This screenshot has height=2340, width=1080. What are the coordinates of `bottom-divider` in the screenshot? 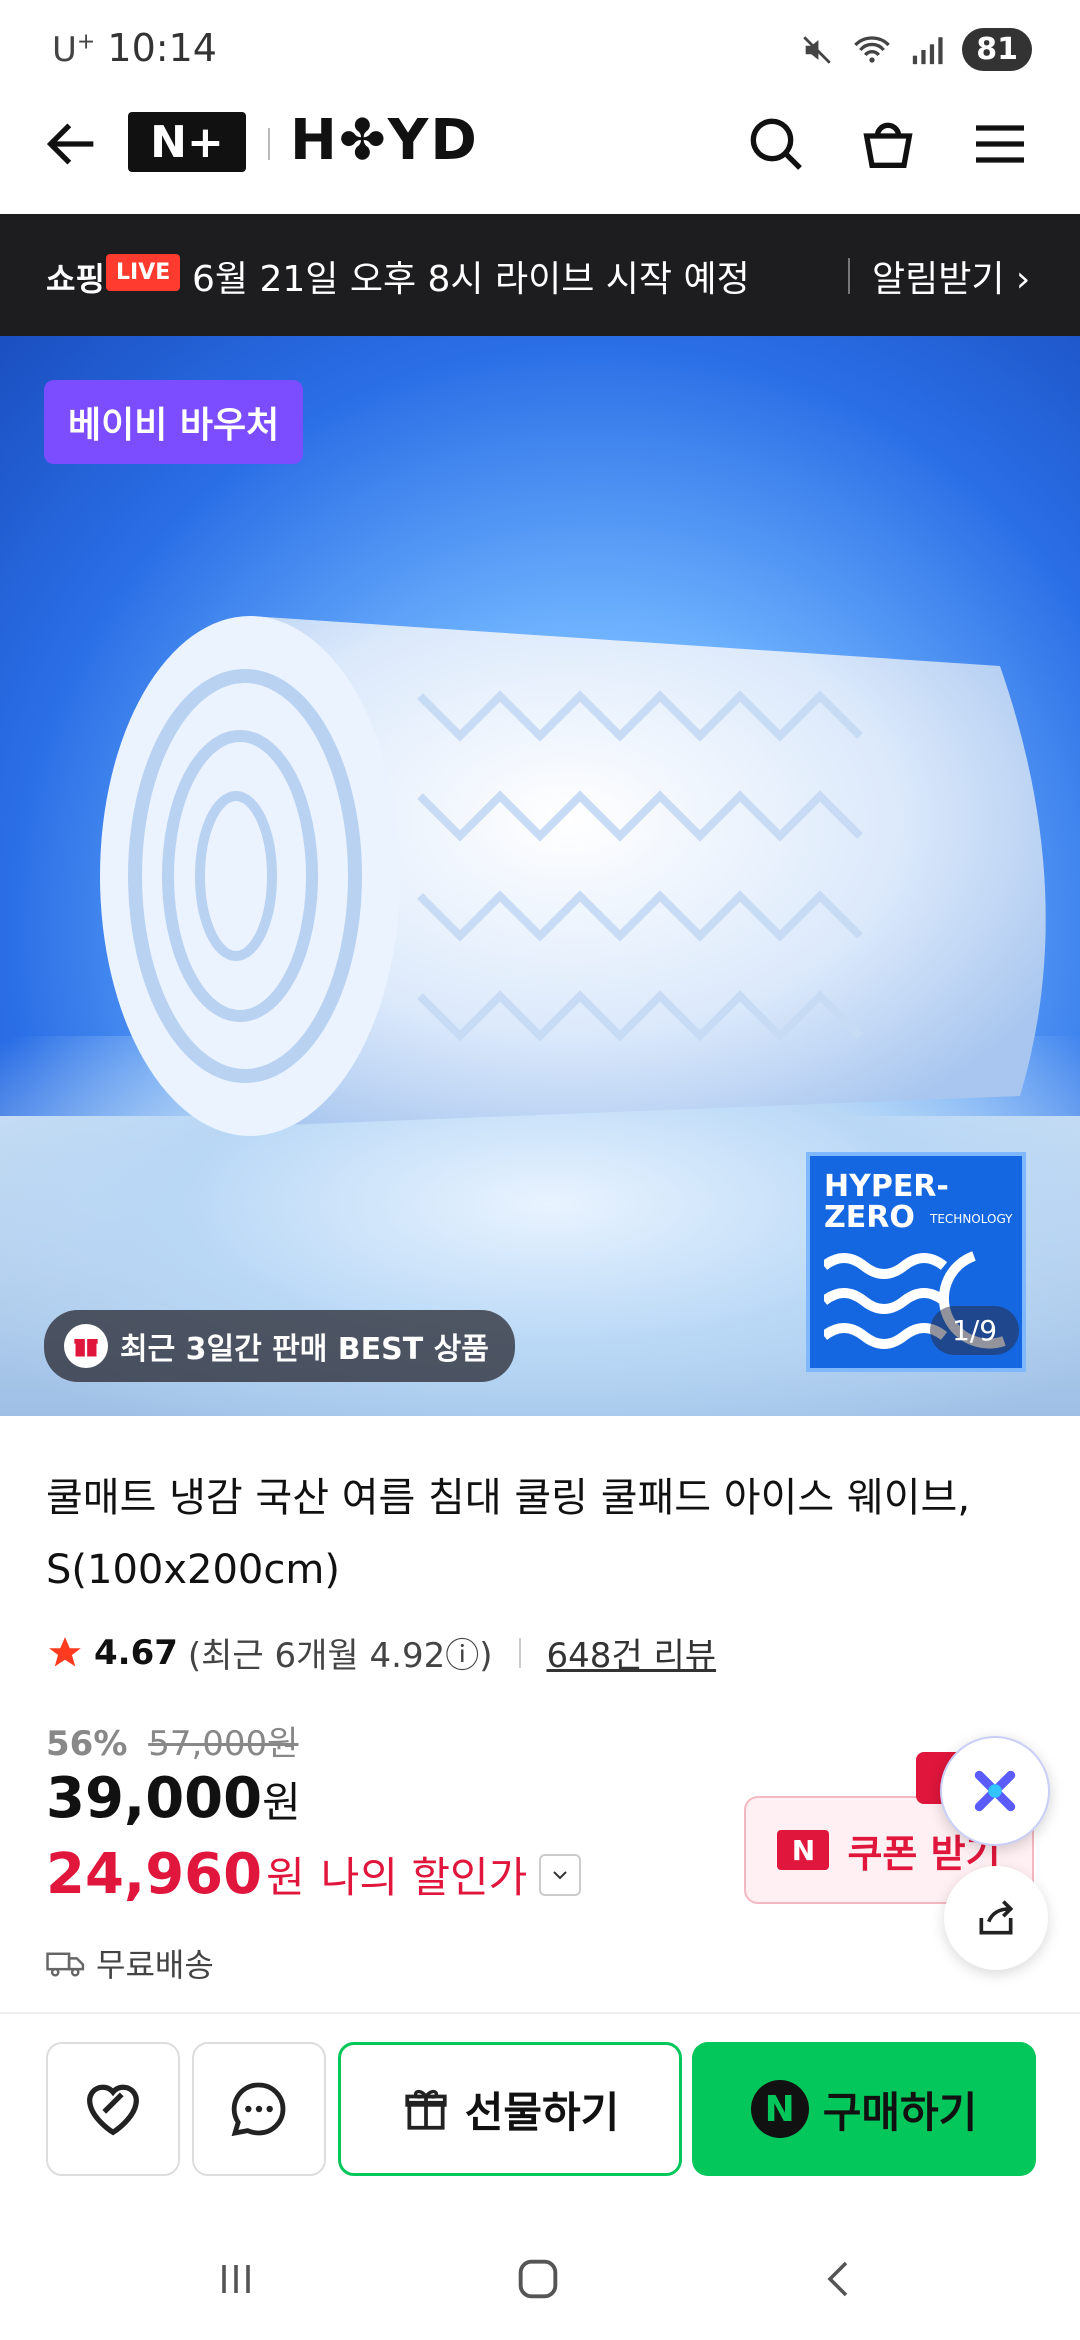 It's located at (540, 2013).